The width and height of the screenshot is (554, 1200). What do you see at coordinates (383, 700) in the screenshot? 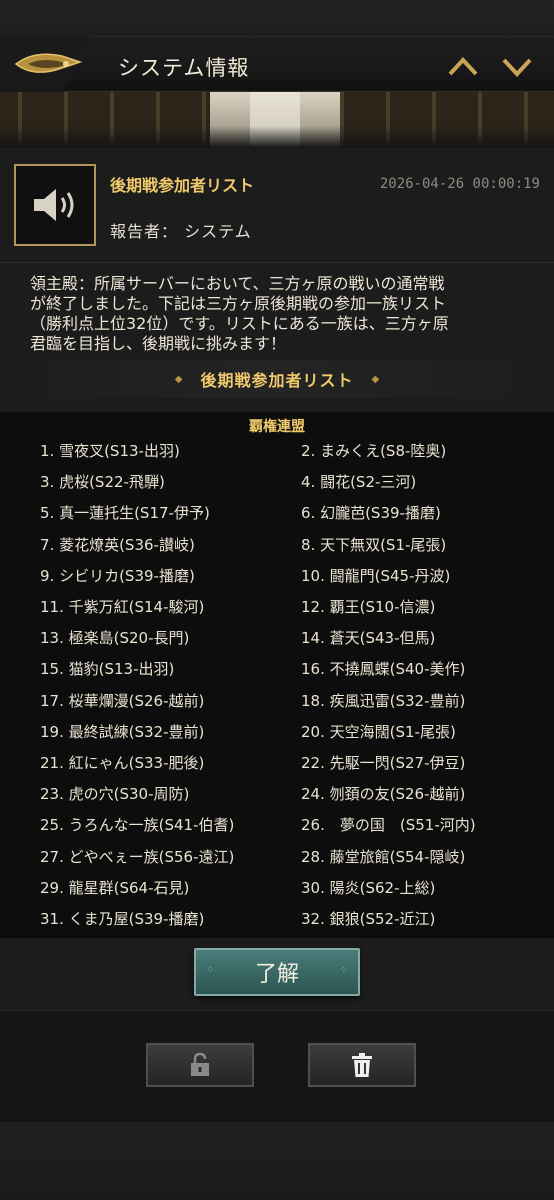
I see `clan-list-item: 18. 疾風迅雷(S32-豊前)` at bounding box center [383, 700].